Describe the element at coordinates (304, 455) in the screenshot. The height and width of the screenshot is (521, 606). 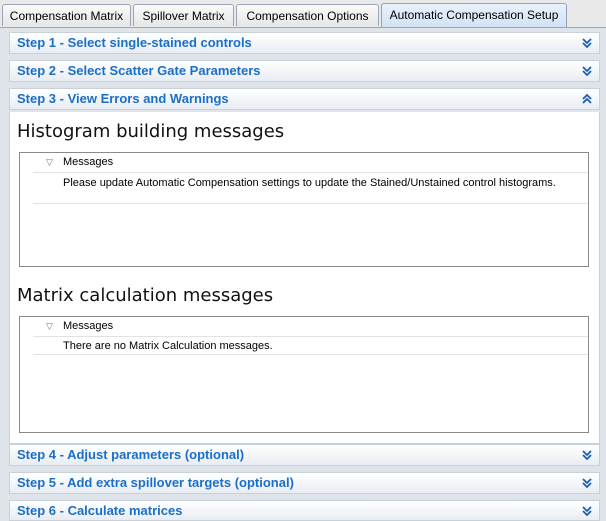
I see `step-4-header: Step 4 - Adjust parameters (optional)` at that location.